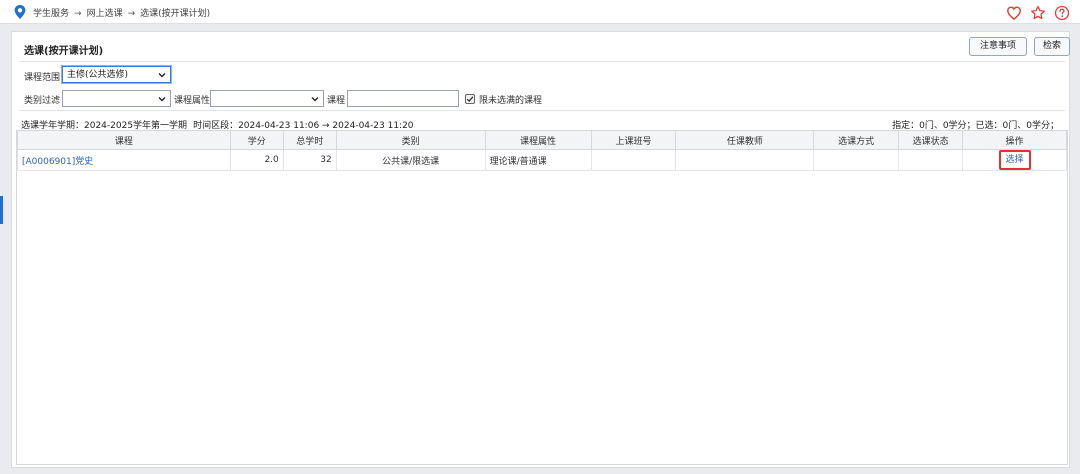  I want to click on course-scope-select: 主修(公共选修), so click(116, 74).